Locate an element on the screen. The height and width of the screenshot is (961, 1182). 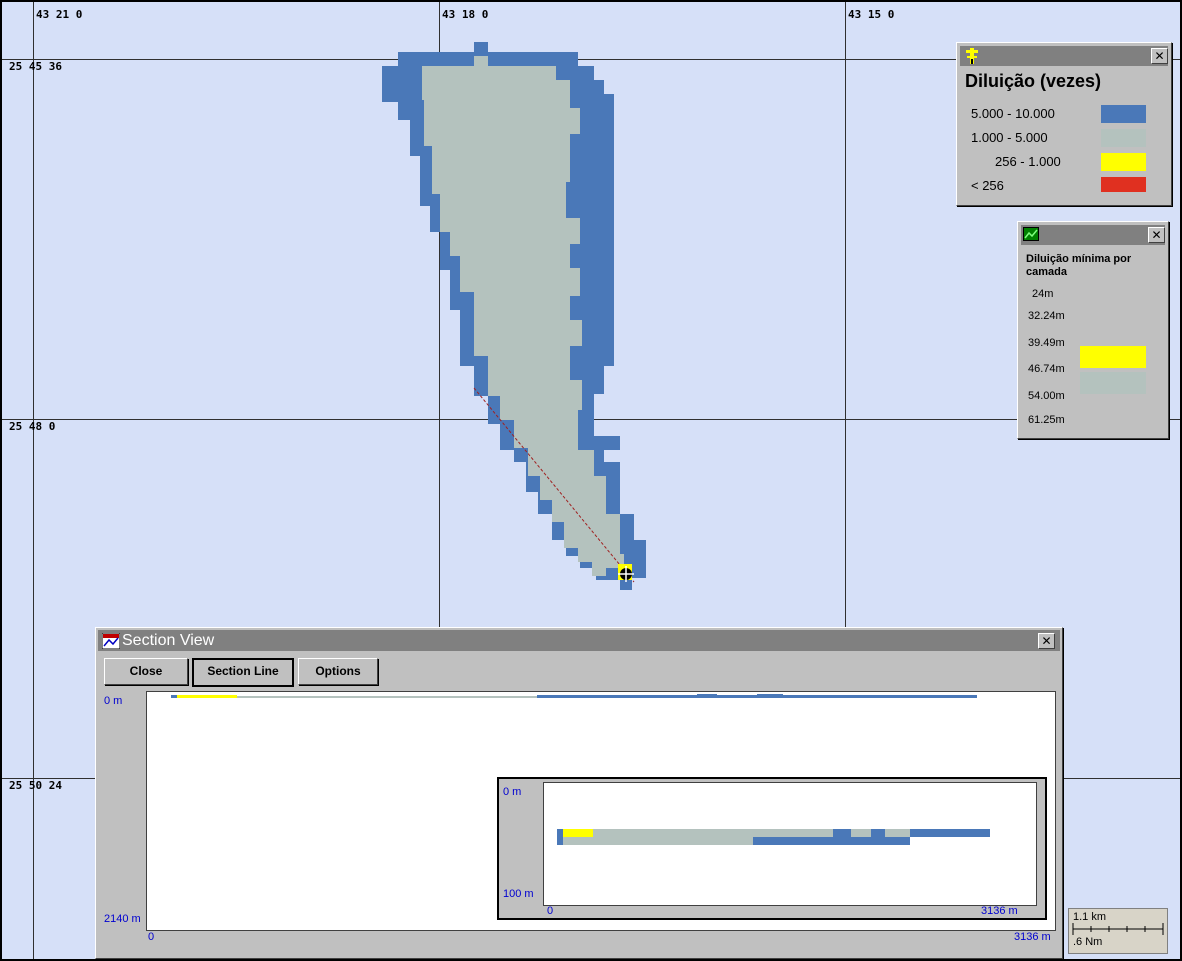
section-inset-panel is located at coordinates (790, 844).